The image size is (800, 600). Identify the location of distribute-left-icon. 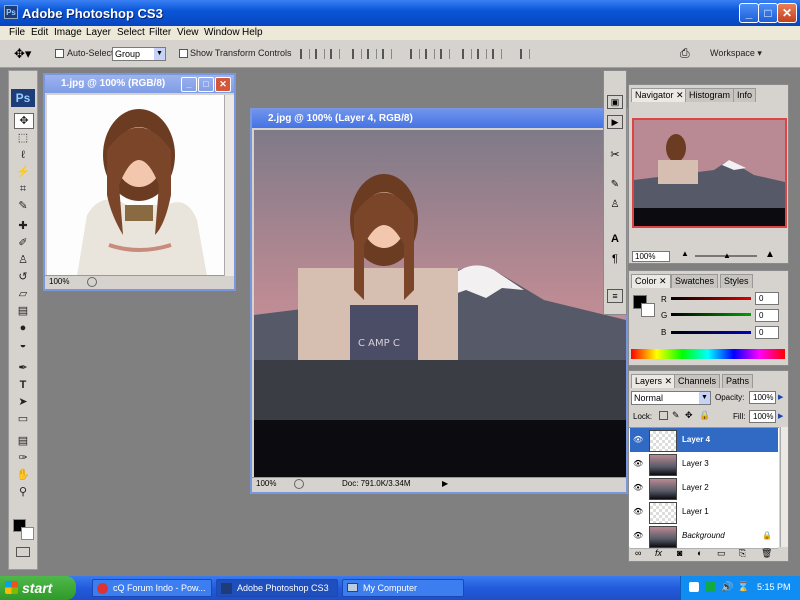
(467, 54).